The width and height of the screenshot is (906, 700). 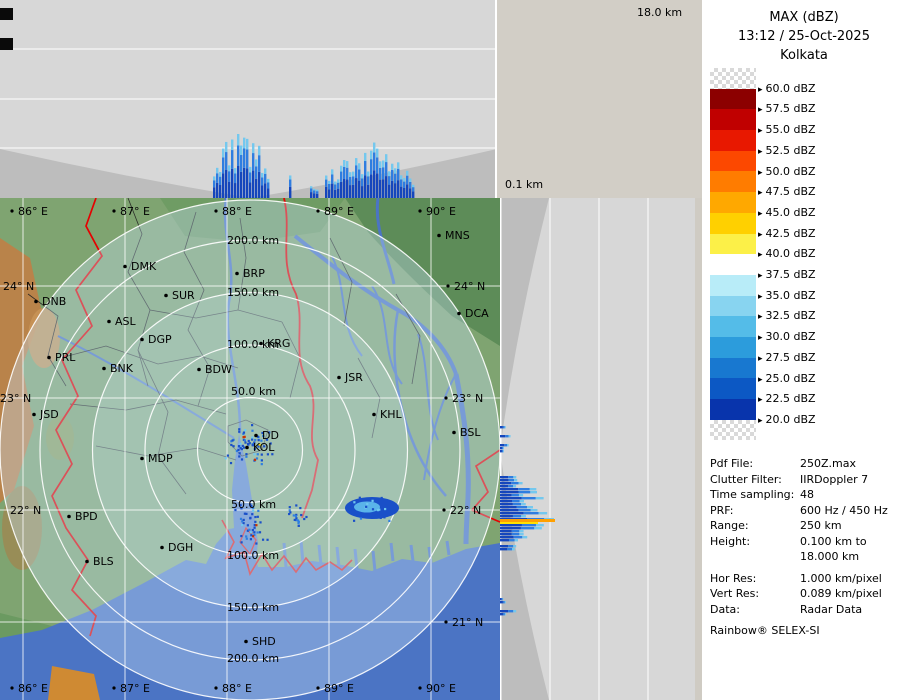 I want to click on city-label: BDW, so click(x=218, y=369).